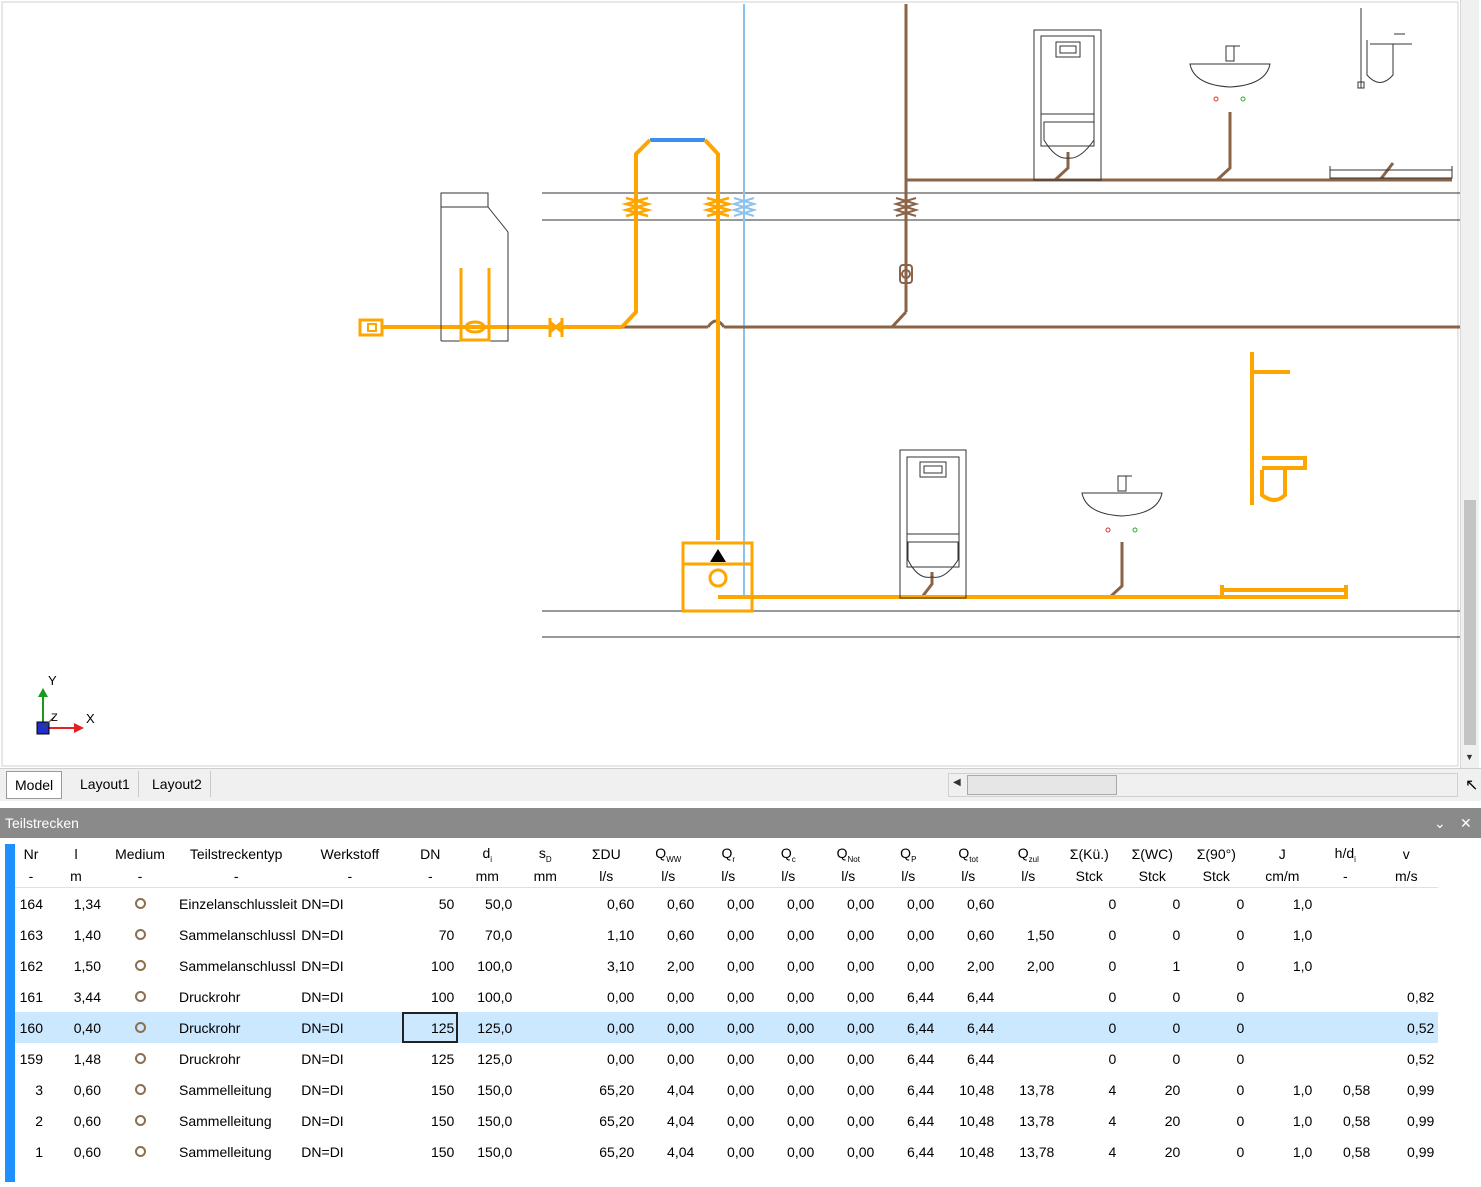  Describe the element at coordinates (236, 904) in the screenshot. I see `cell-typ: Einzelanschlussleit` at that location.